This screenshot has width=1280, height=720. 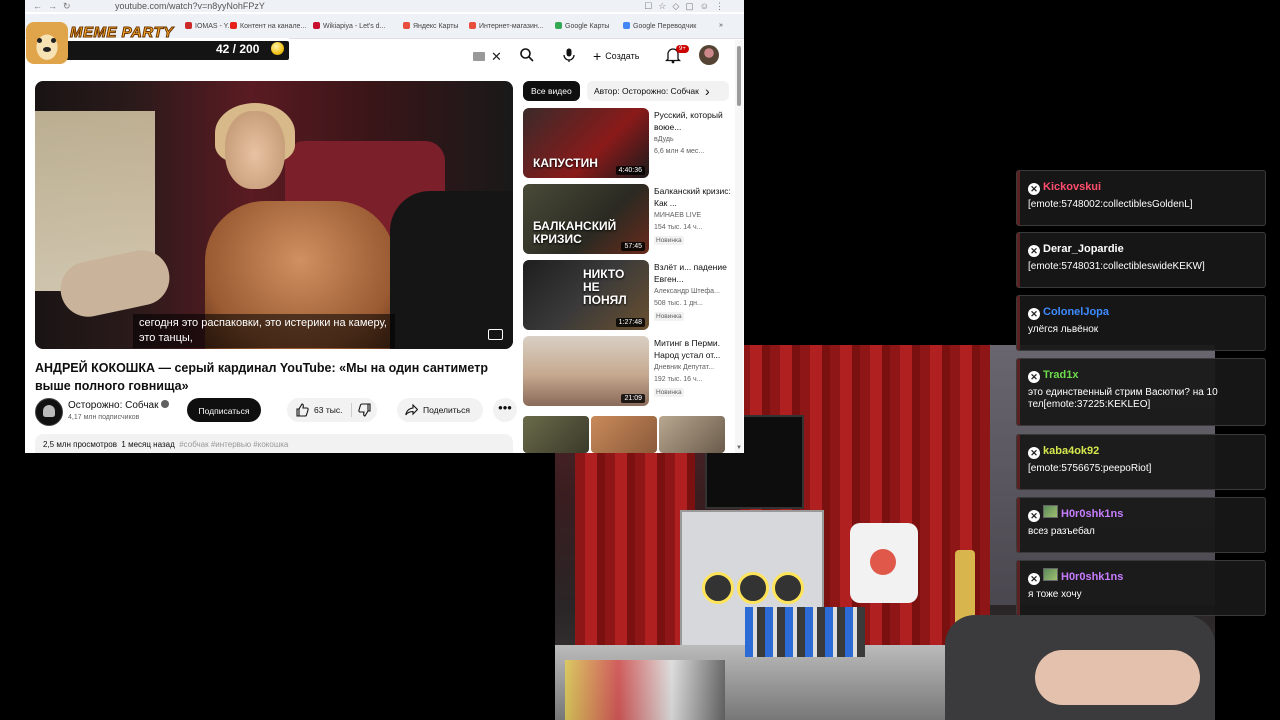 What do you see at coordinates (707, 91) in the screenshot?
I see `chevron-right-icon: ›` at bounding box center [707, 91].